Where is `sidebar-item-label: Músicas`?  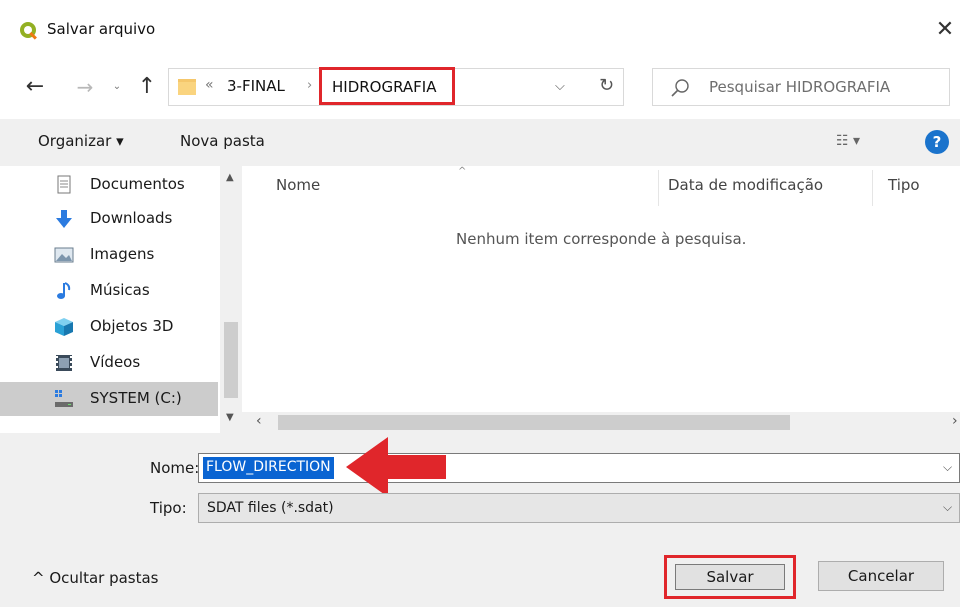 sidebar-item-label: Músicas is located at coordinates (120, 290).